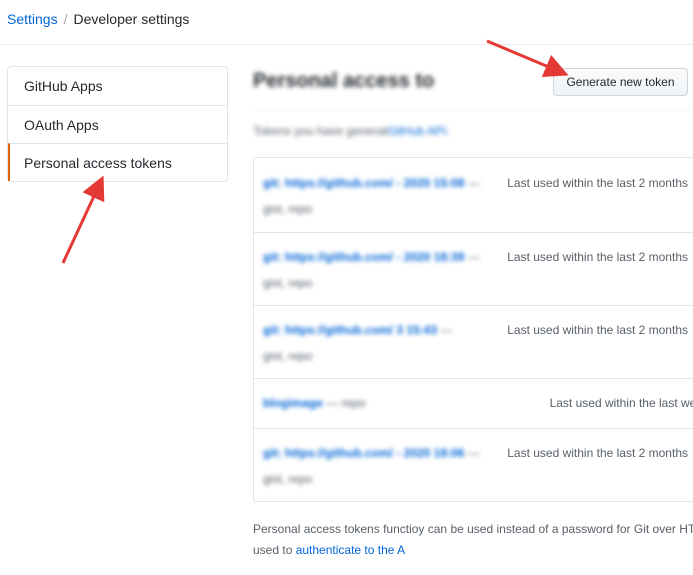 This screenshot has width=693, height=575. What do you see at coordinates (374, 183) in the screenshot?
I see `token-note-link: https://github.com/ - 2020 15:08` at bounding box center [374, 183].